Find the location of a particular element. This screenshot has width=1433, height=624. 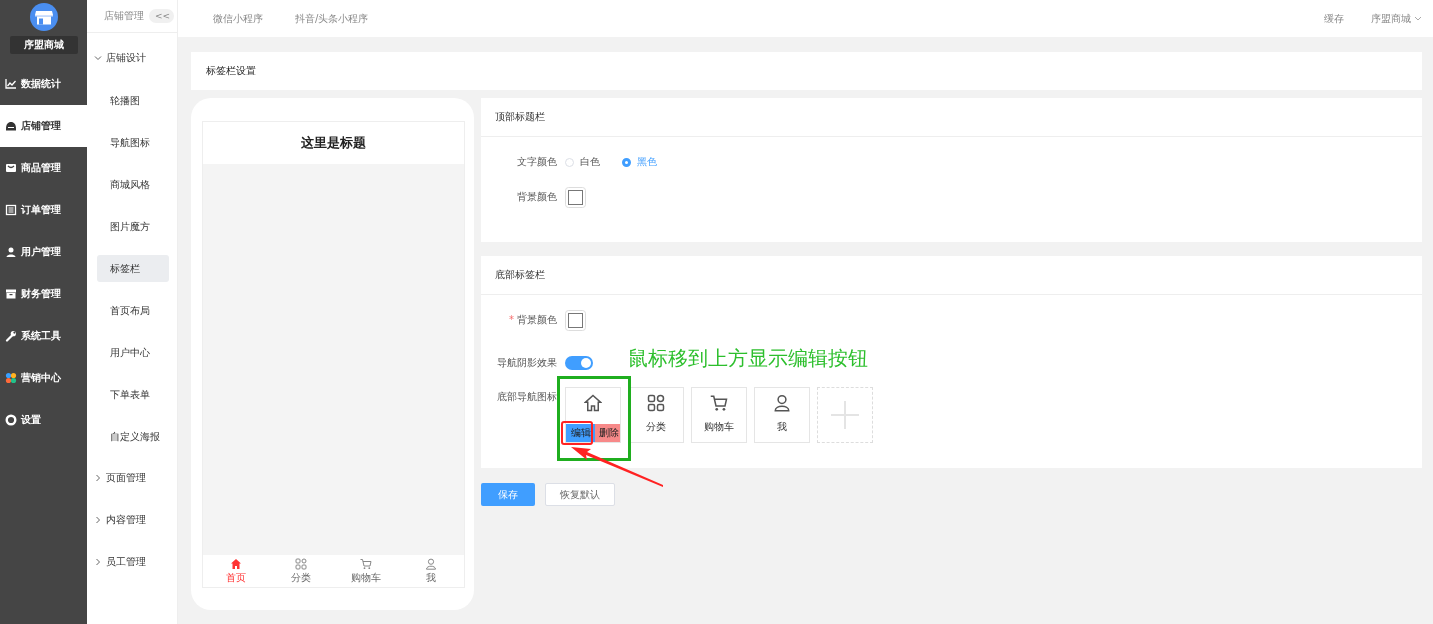

gear-icon is located at coordinates (11, 420).